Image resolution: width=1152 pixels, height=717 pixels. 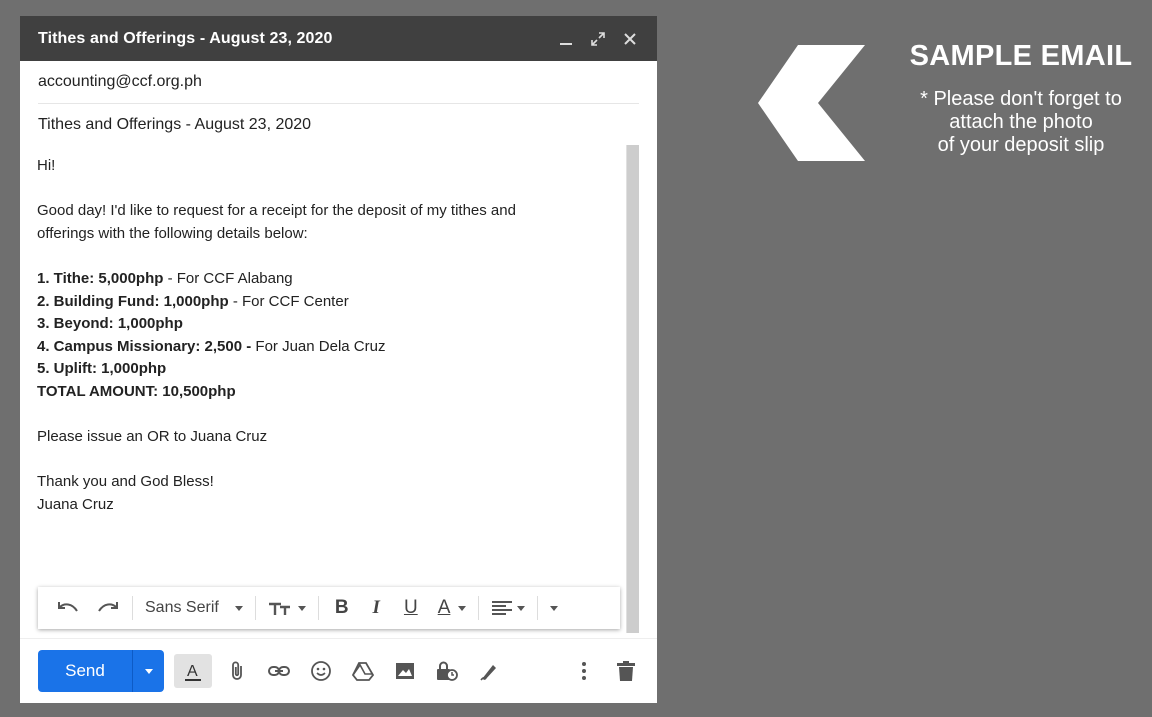 What do you see at coordinates (125, 482) in the screenshot?
I see `thanks-line: Thank you and God Bless!` at bounding box center [125, 482].